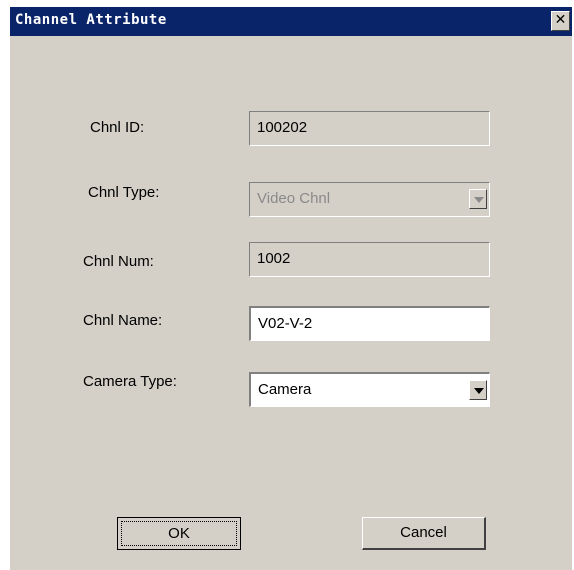 This screenshot has width=574, height=570. What do you see at coordinates (123, 320) in the screenshot?
I see `chnl-name-label: Chnl Name:` at bounding box center [123, 320].